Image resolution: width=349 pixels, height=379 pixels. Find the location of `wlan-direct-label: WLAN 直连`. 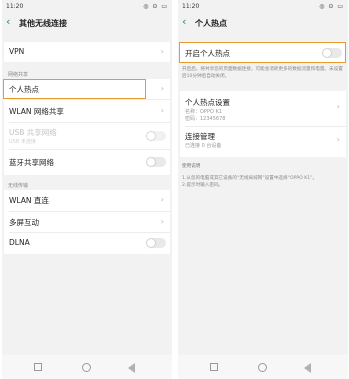

wlan-direct-label: WLAN 直连 is located at coordinates (29, 200).